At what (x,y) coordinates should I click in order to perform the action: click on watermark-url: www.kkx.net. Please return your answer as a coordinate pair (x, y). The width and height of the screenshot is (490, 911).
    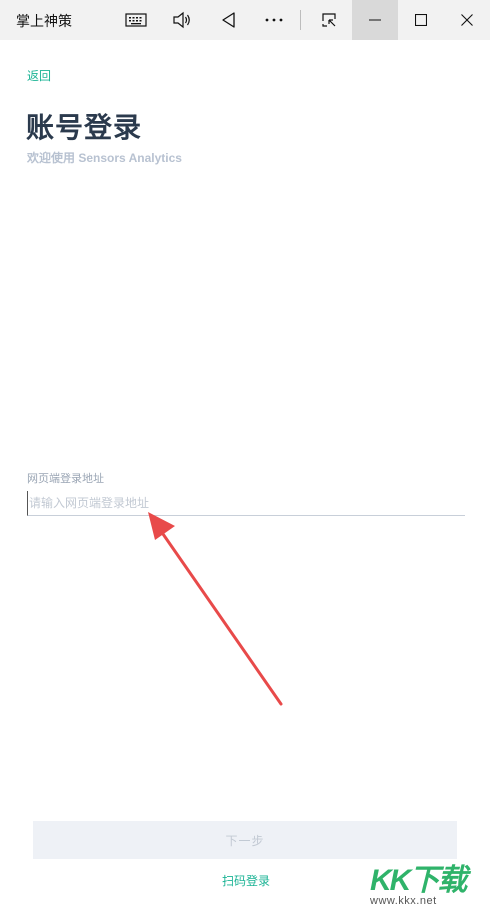
    Looking at the image, I should click on (403, 901).